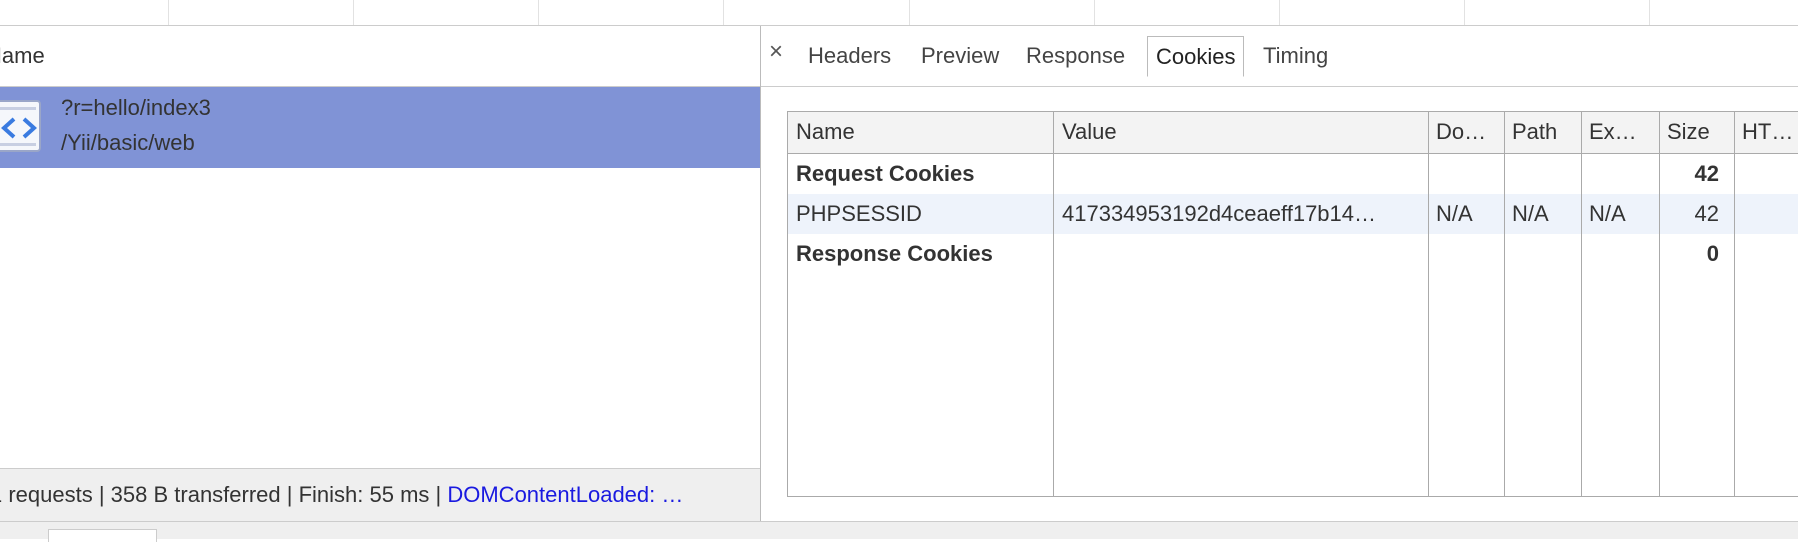 This screenshot has width=1798, height=542. What do you see at coordinates (1293, 174) in the screenshot?
I see `table-row-request-cookies: Request Cookies 42` at bounding box center [1293, 174].